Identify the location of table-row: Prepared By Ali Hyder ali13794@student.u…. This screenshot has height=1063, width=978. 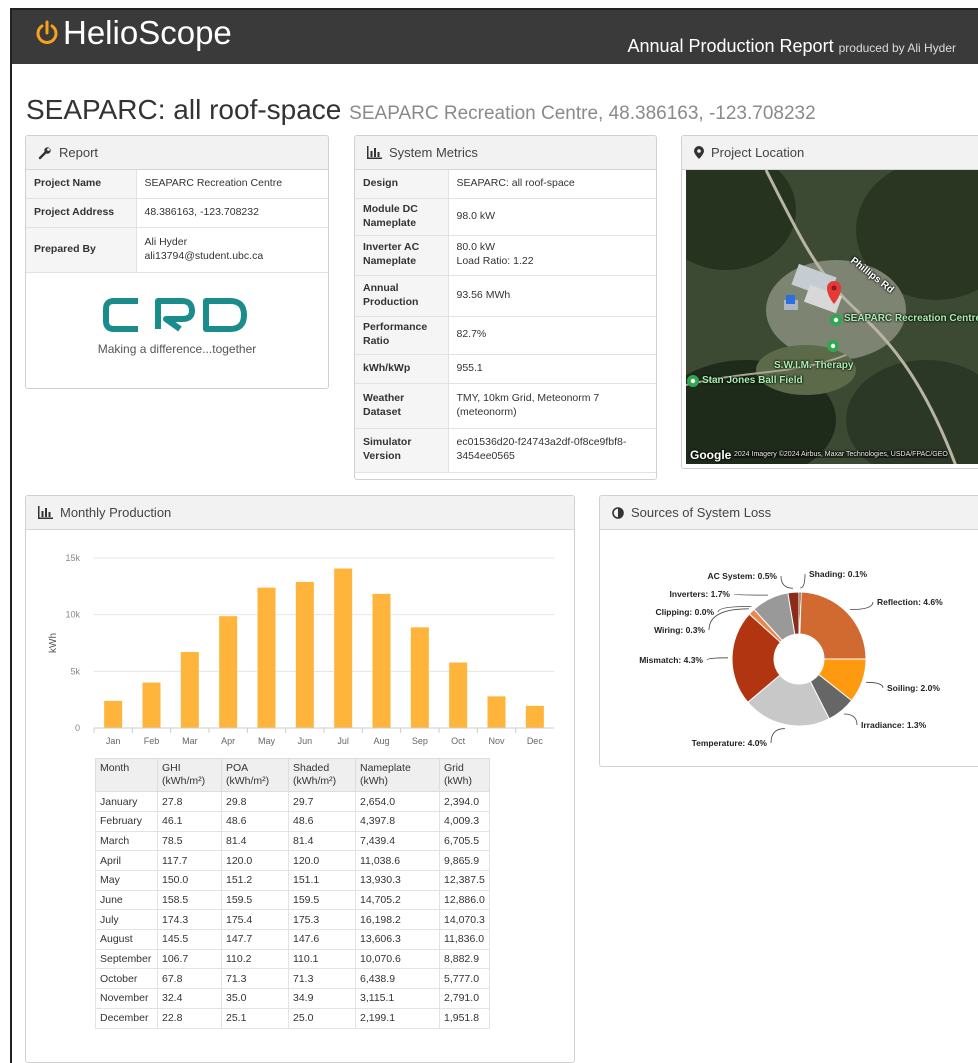
(177, 250).